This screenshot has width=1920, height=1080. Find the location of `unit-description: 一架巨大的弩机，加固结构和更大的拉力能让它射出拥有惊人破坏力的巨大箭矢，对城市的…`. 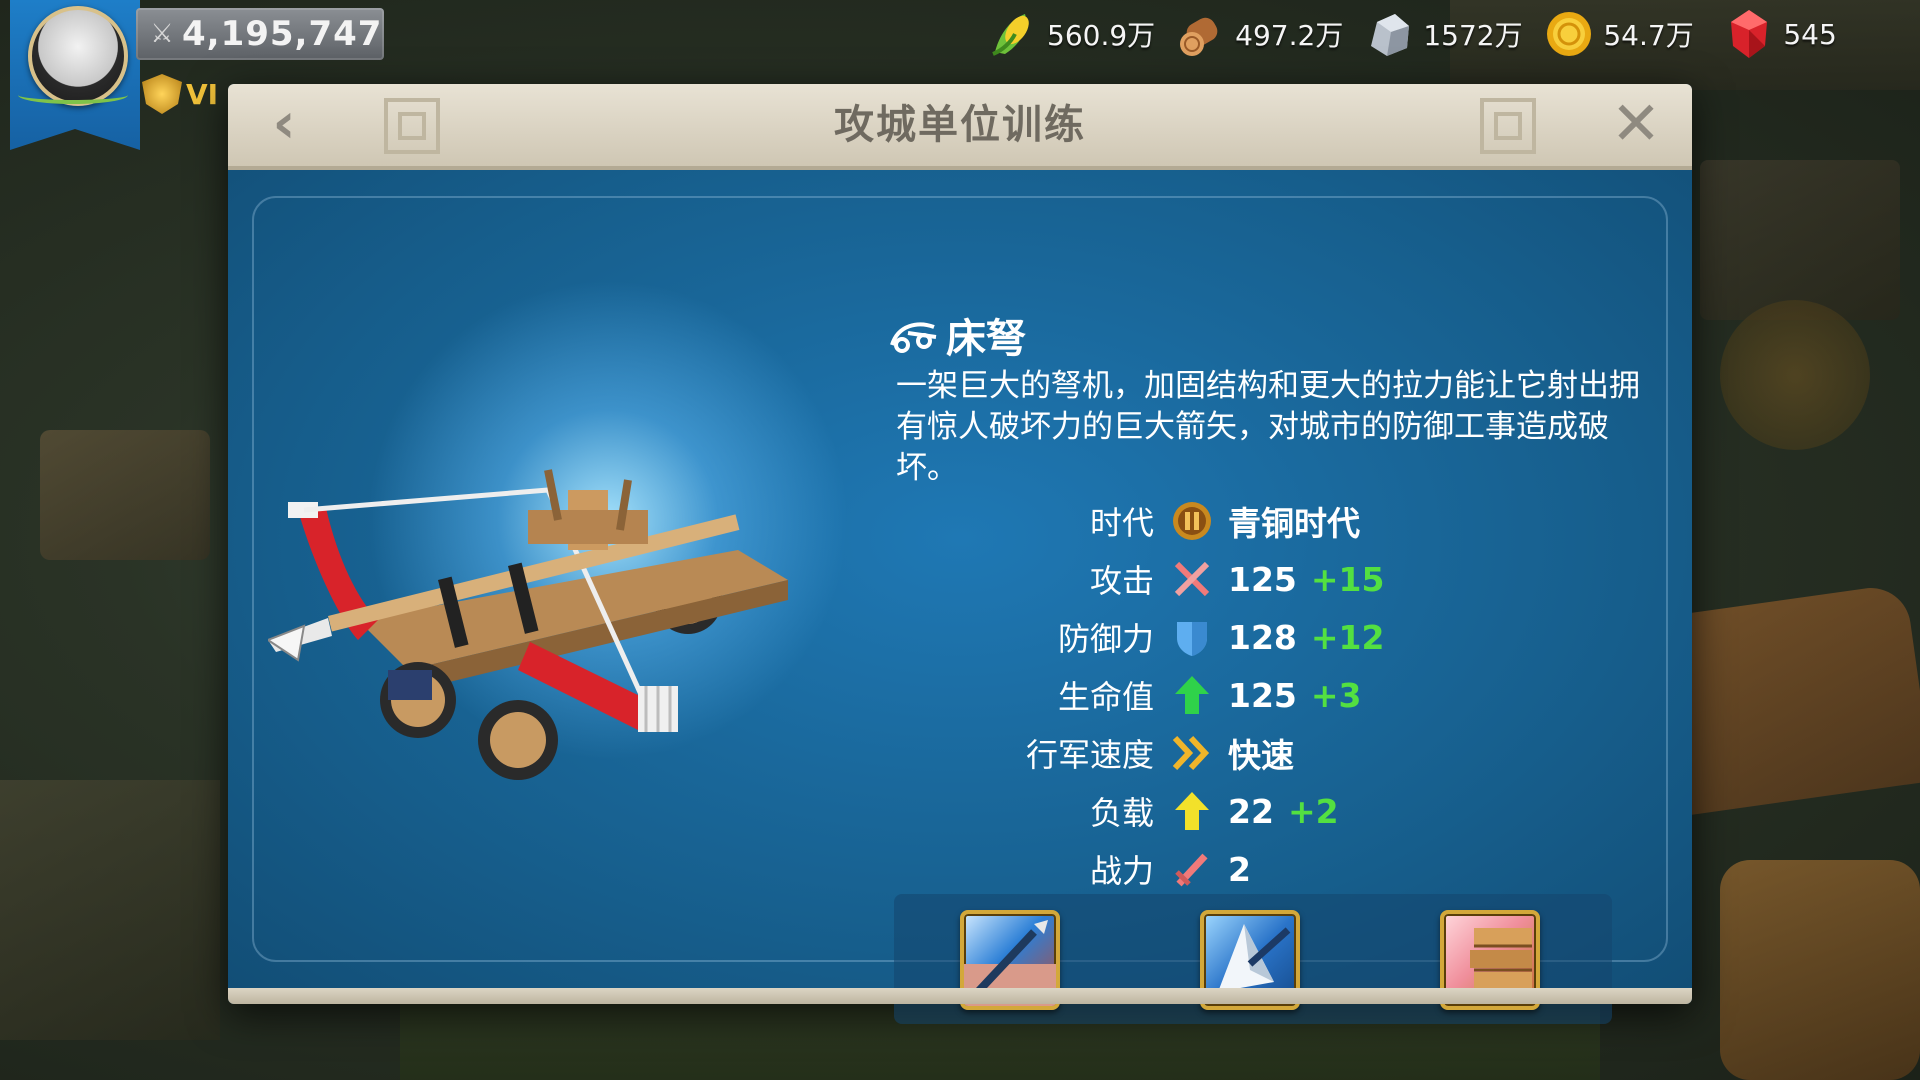

unit-description: 一架巨大的弩机，加固结构和更大的拉力能让它射出拥有惊人破坏力的巨大箭矢，对城市的… is located at coordinates (1268, 427).